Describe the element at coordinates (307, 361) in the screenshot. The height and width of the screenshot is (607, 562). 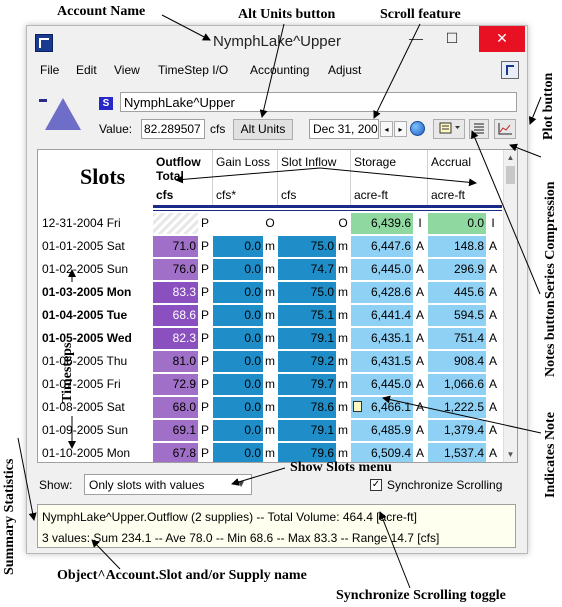
I see `slot-inflow-cell: 79.2` at that location.